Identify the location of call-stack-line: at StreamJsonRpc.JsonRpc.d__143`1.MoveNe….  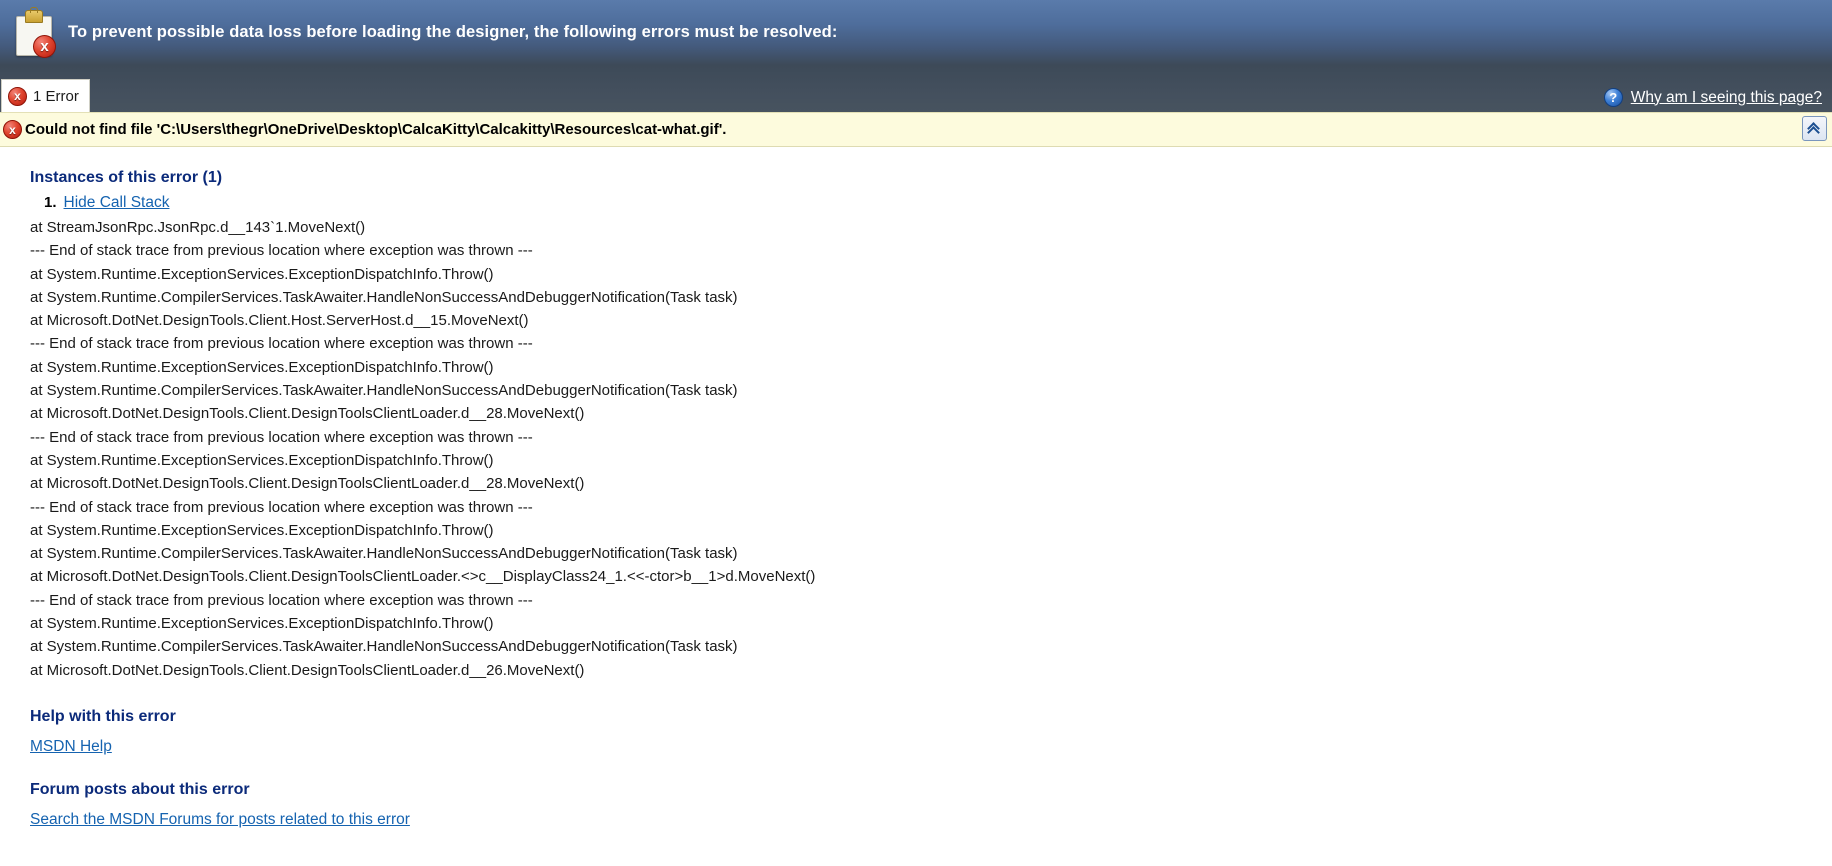
(198, 227).